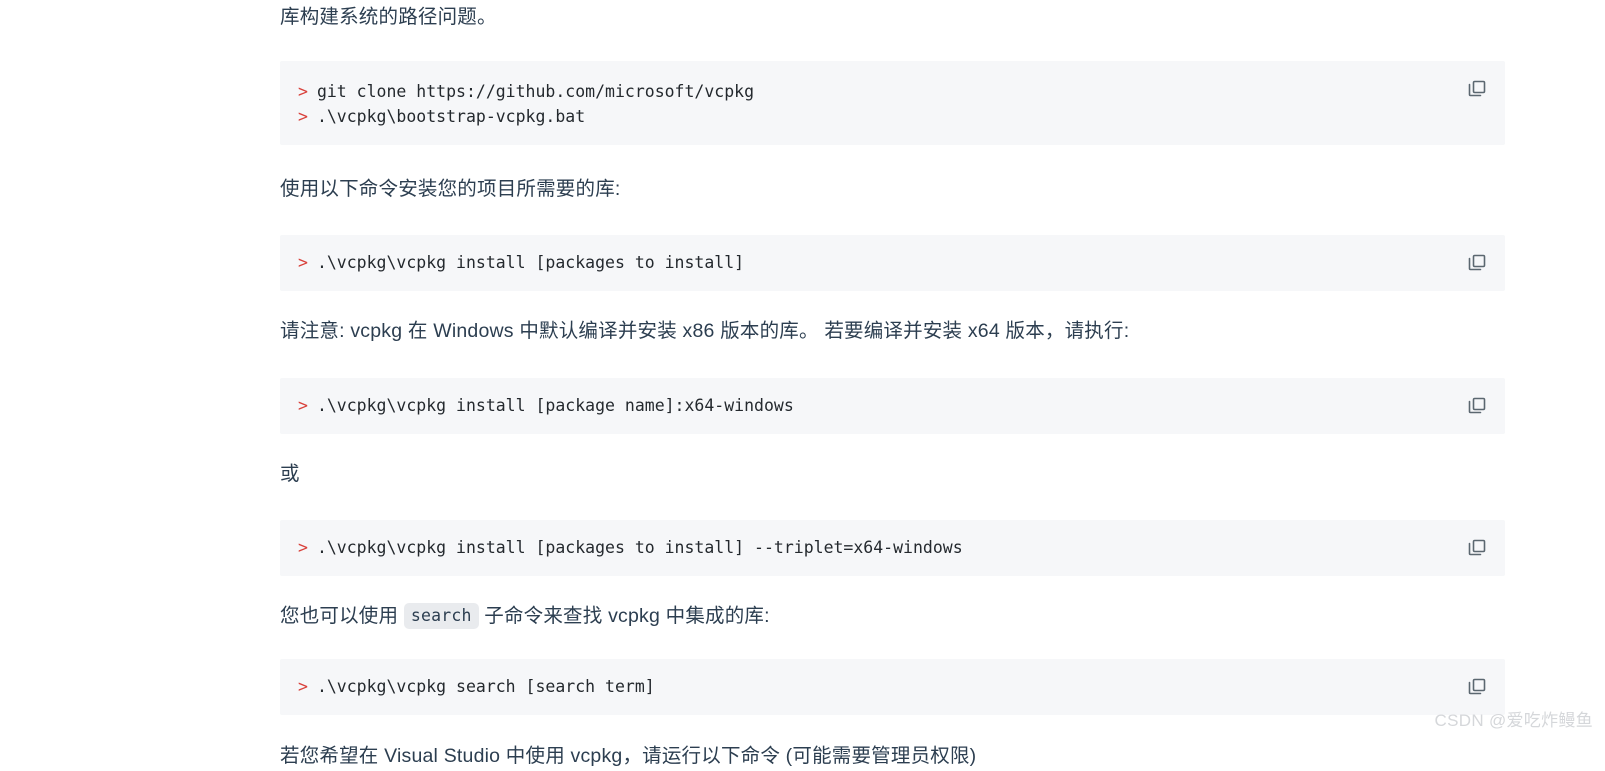  Describe the element at coordinates (1513, 720) in the screenshot. I see `csdn-watermark: CSDN @爱吃炸鳗鱼` at that location.